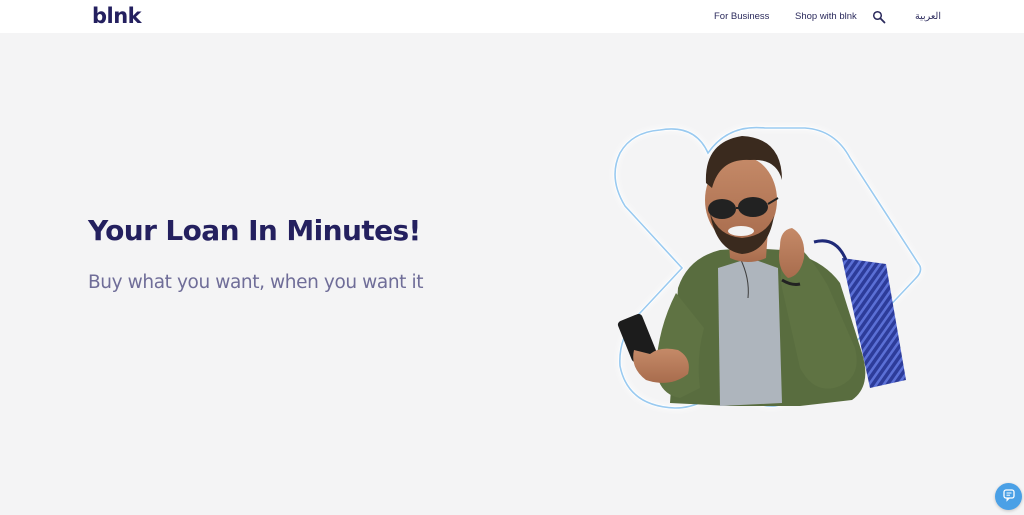 The image size is (1024, 515). Describe the element at coordinates (741, 271) in the screenshot. I see `person` at that location.